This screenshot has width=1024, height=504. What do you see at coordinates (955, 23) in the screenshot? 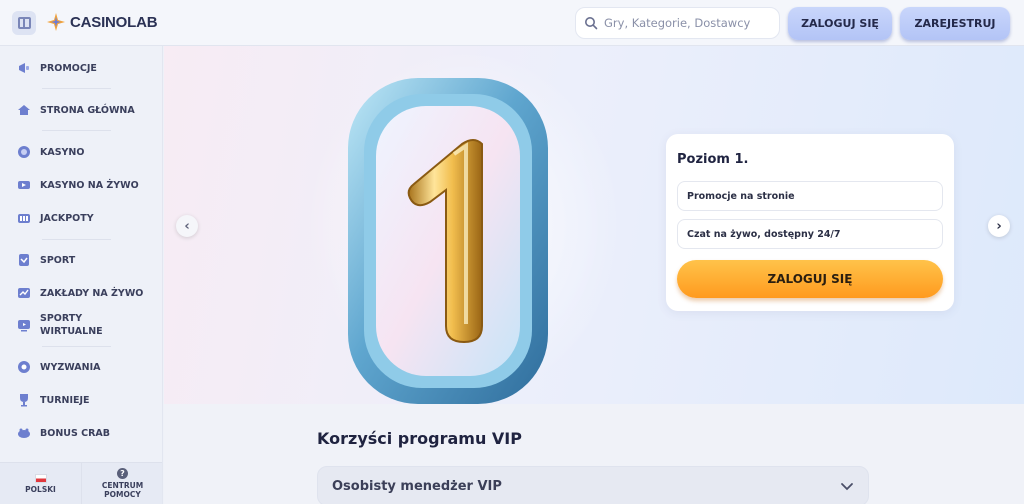
I see `register-button: ZAREJESTRUJ` at bounding box center [955, 23].